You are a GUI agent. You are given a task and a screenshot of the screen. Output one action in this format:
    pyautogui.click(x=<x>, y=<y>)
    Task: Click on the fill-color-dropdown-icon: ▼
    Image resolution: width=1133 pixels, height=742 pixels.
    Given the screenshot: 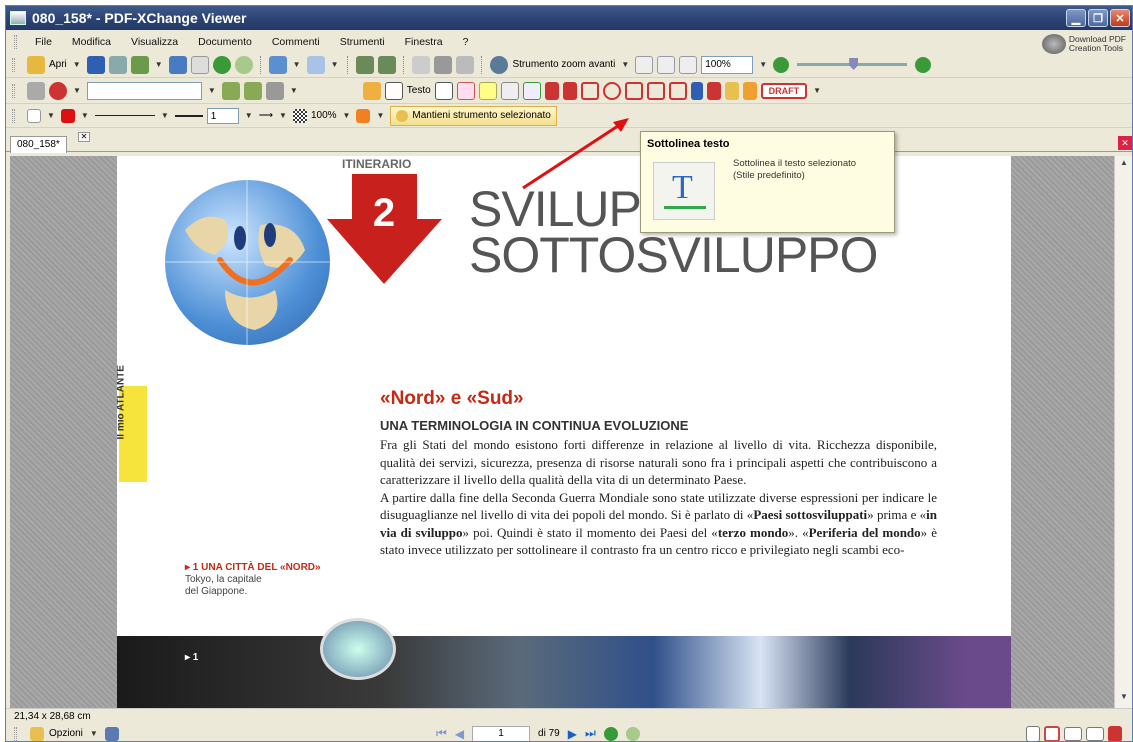 What is the action you would take?
    pyautogui.click(x=51, y=115)
    